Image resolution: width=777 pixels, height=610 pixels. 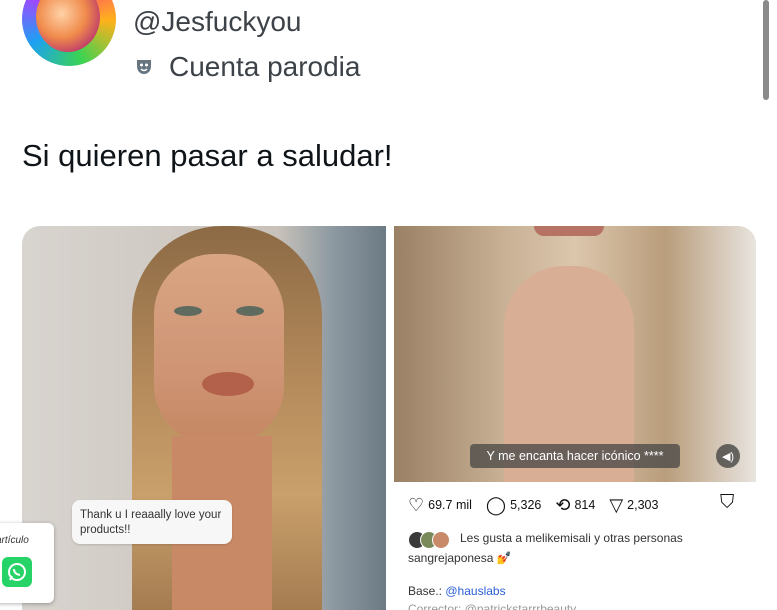 What do you see at coordinates (557, 538) in the screenshot?
I see `liked-by-user: melikemisali` at bounding box center [557, 538].